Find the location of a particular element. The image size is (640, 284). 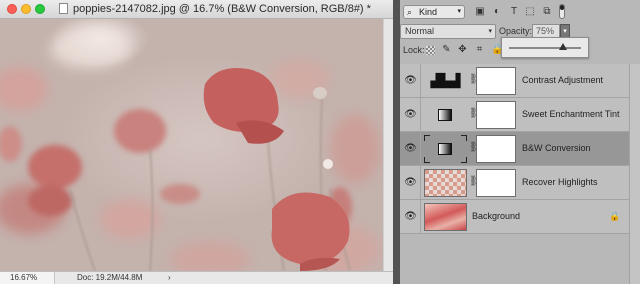

layer-name: B&W Conversion is located at coordinates (556, 148).